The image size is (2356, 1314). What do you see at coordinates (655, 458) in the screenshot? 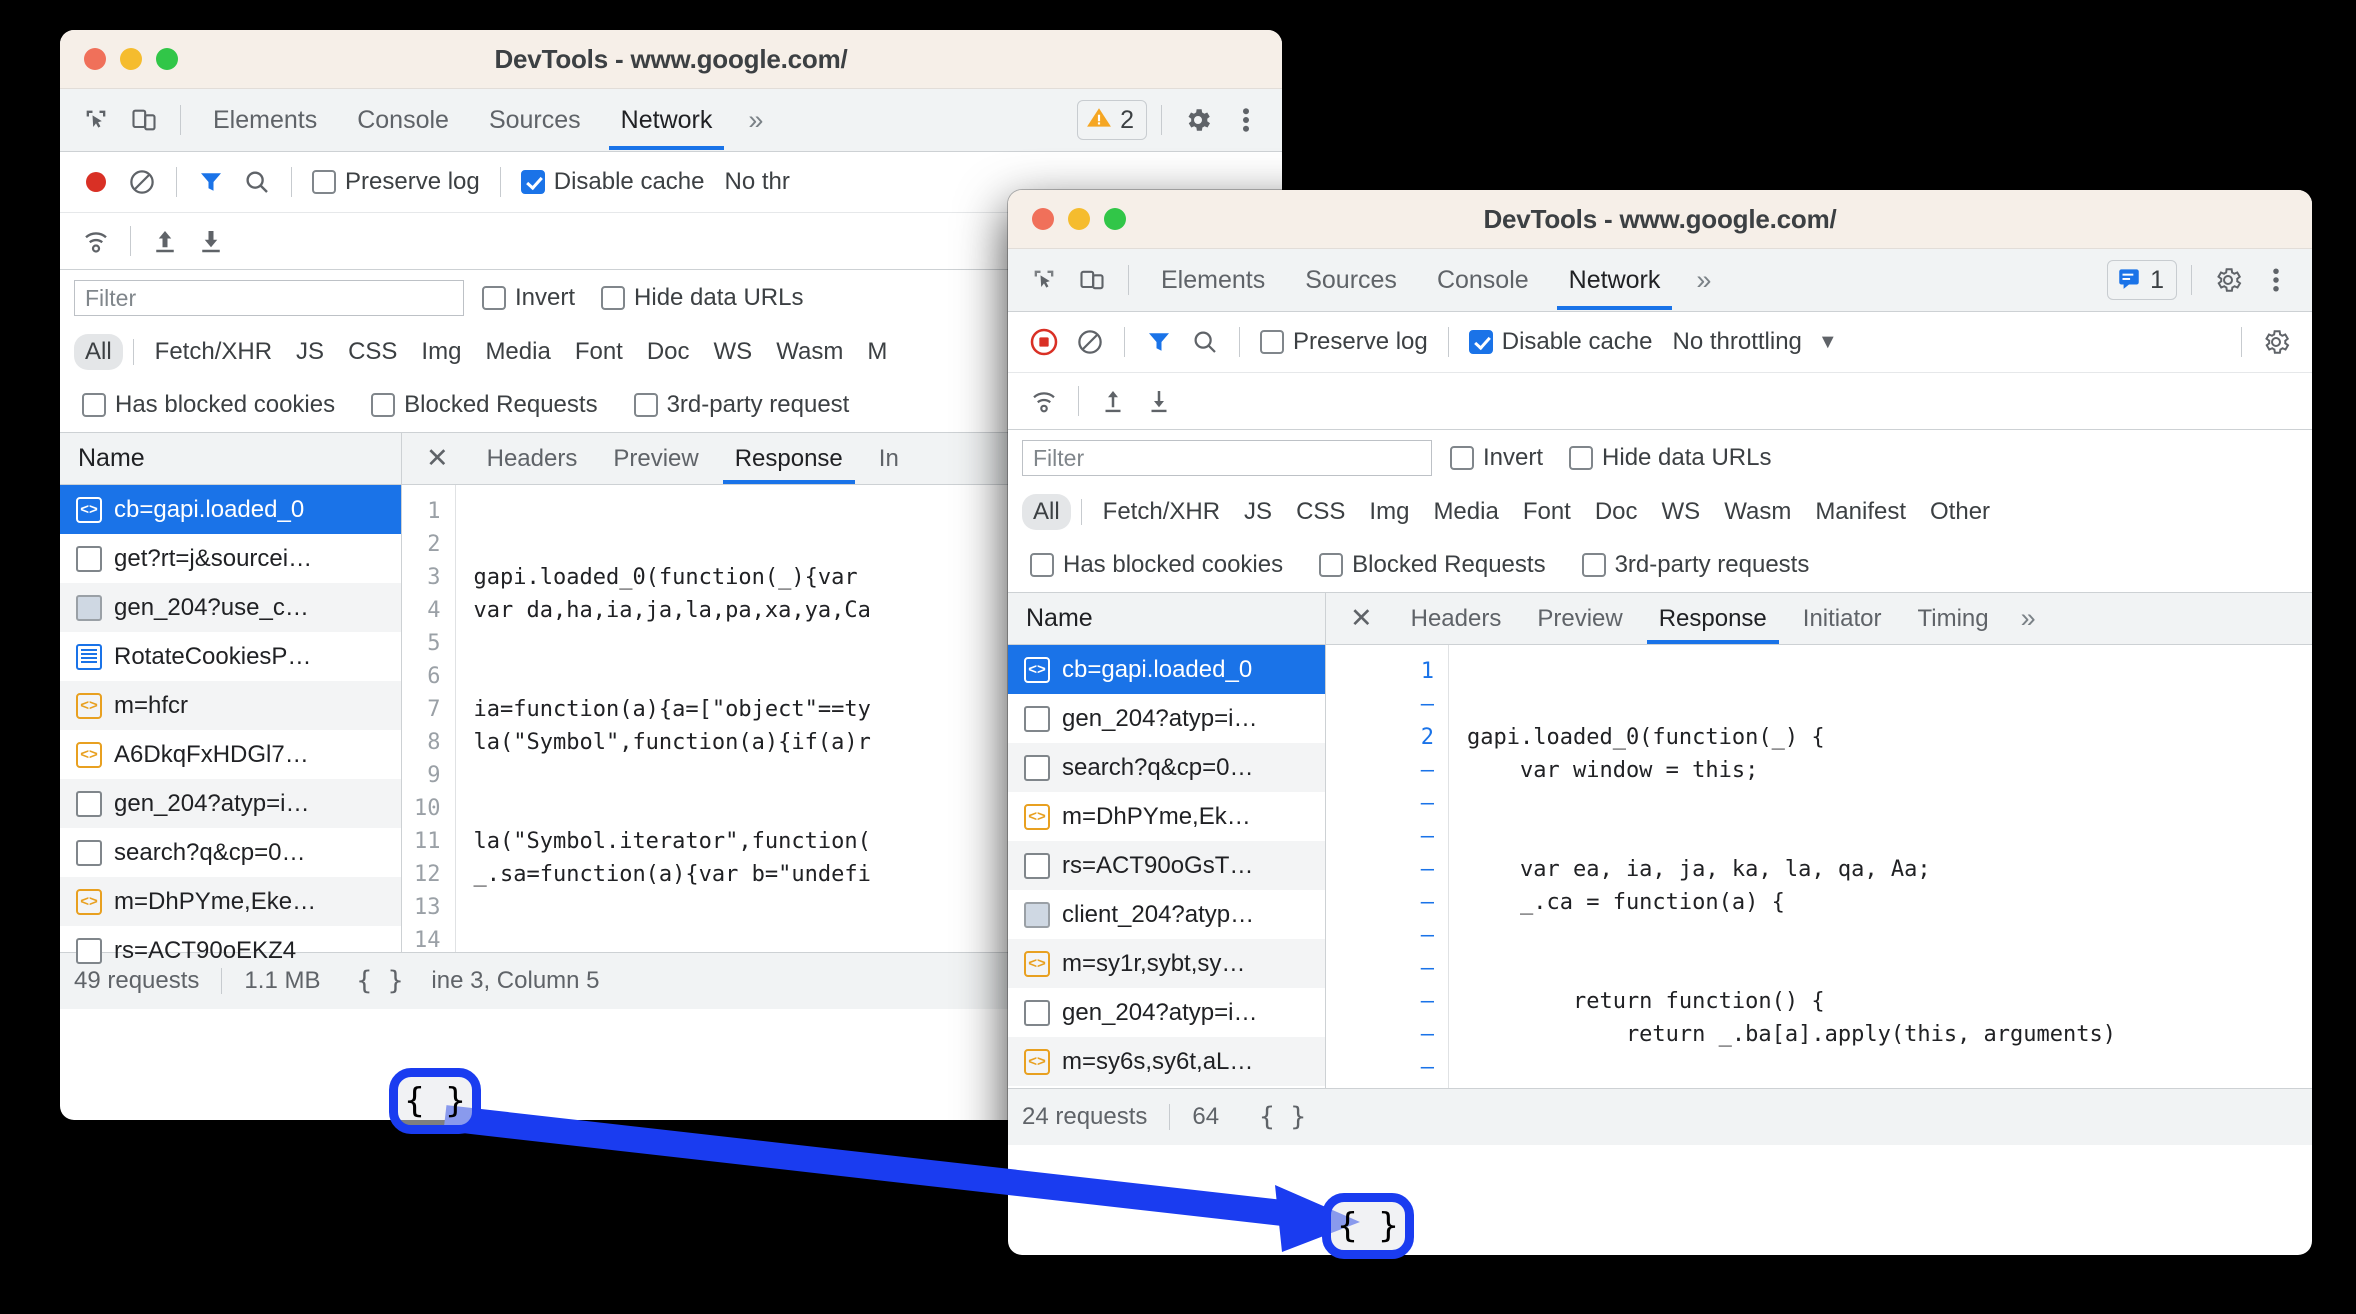
I see `detail-tab-preview: Preview` at bounding box center [655, 458].